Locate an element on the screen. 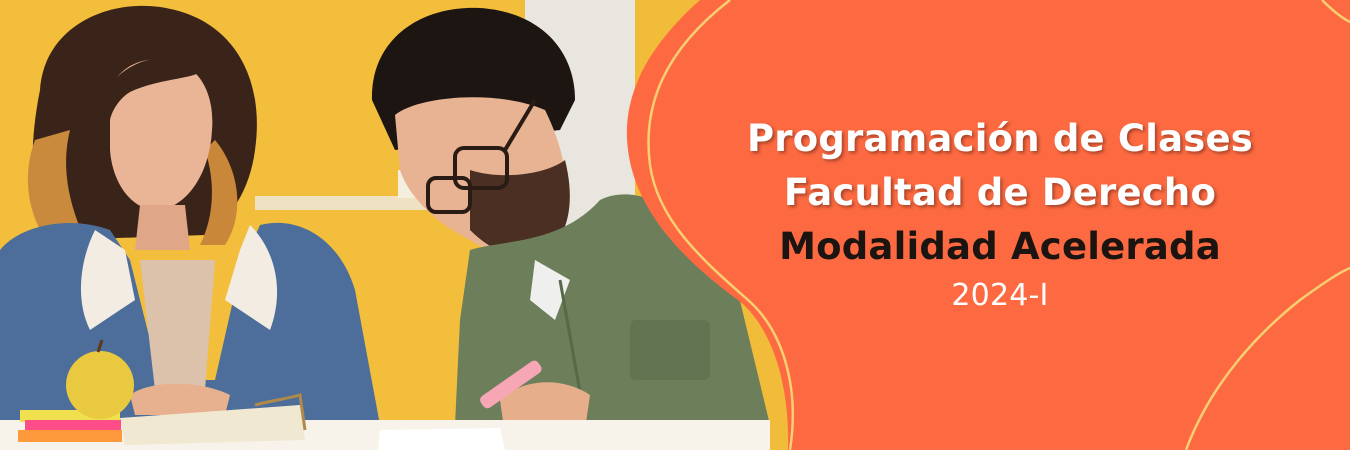 Image resolution: width=1350 pixels, height=450 pixels. apple is located at coordinates (100, 385).